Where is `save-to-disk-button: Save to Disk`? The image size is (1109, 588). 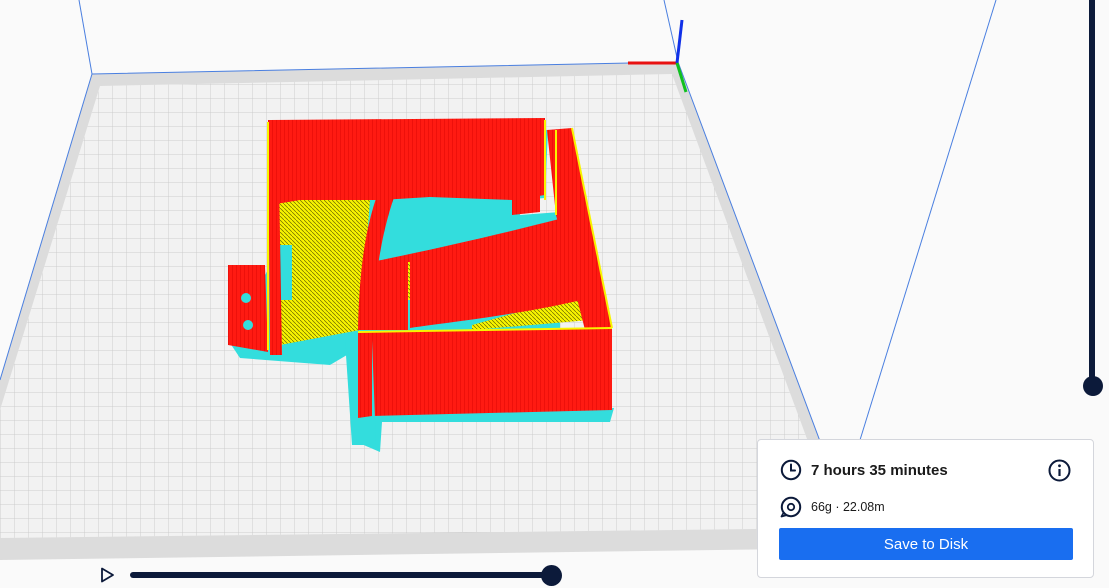
save-to-disk-button: Save to Disk is located at coordinates (926, 544).